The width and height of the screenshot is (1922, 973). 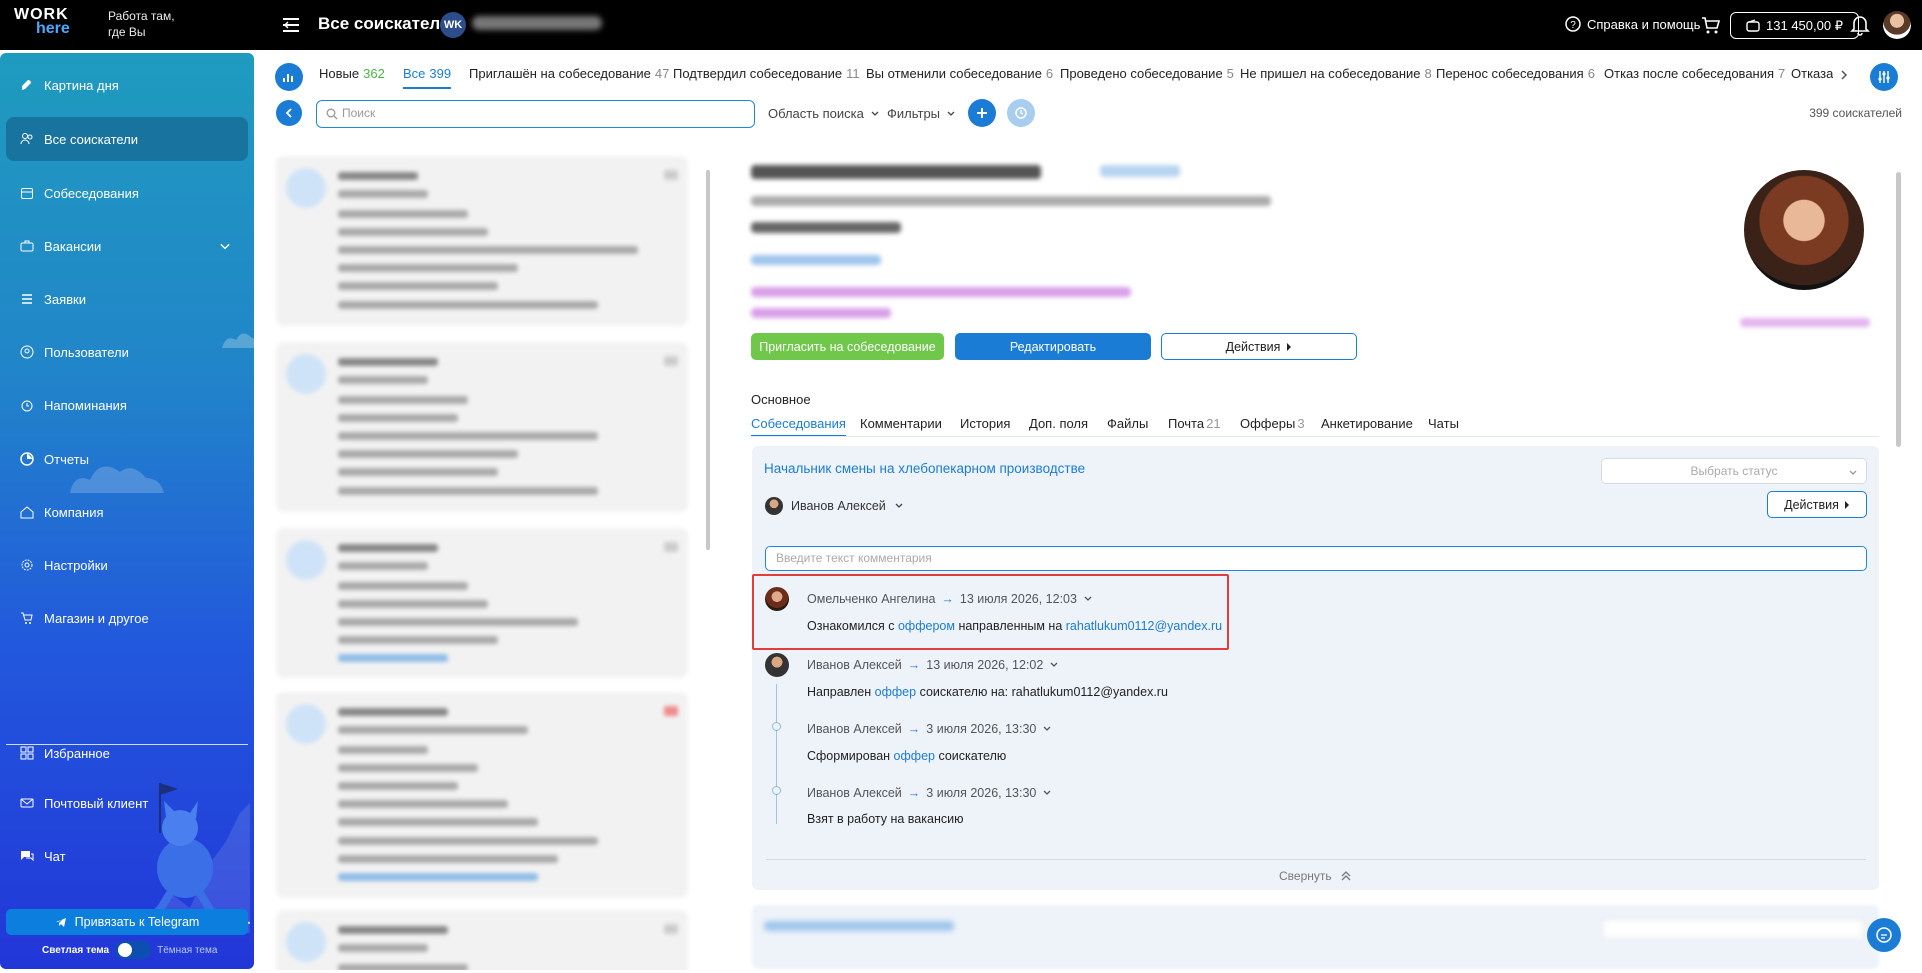 What do you see at coordinates (127, 299) in the screenshot?
I see `sidebar-item-requests: Заявки` at bounding box center [127, 299].